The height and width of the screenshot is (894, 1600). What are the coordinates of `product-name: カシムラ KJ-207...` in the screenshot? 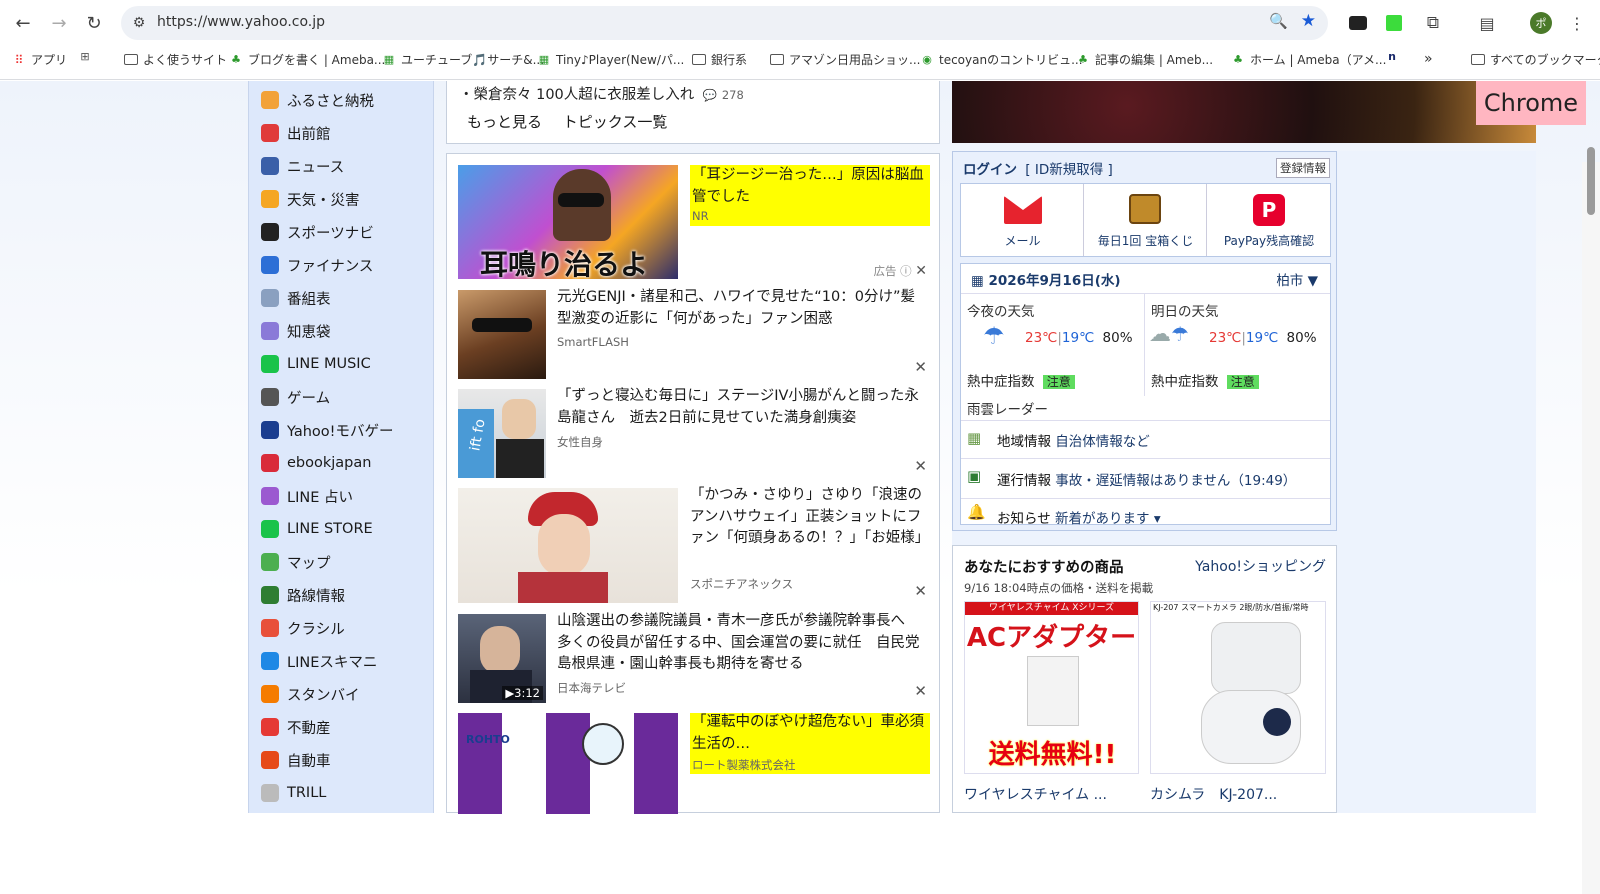 It's located at (1213, 794).